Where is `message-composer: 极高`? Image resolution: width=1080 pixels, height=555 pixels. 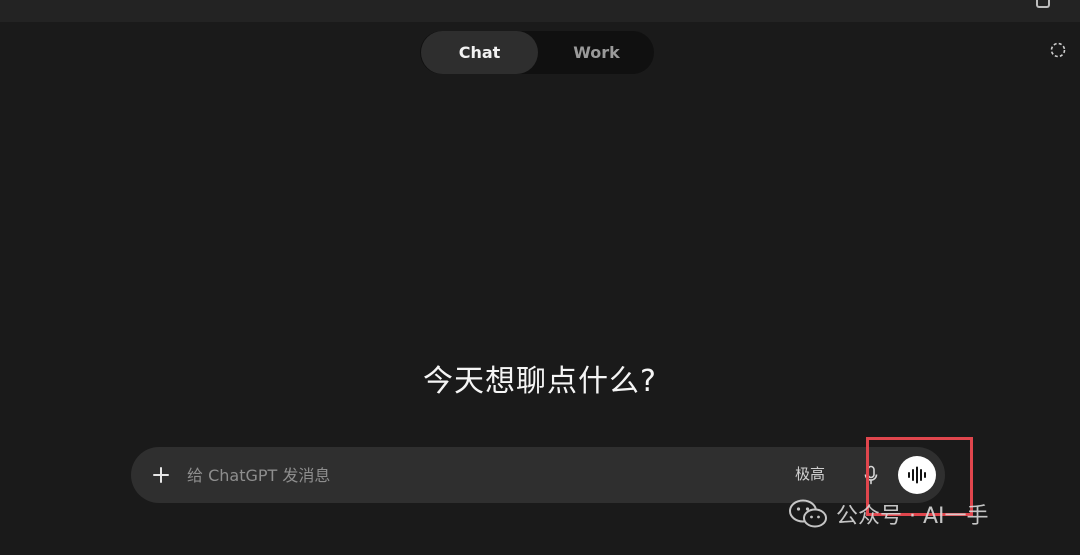
message-composer: 极高 is located at coordinates (538, 475).